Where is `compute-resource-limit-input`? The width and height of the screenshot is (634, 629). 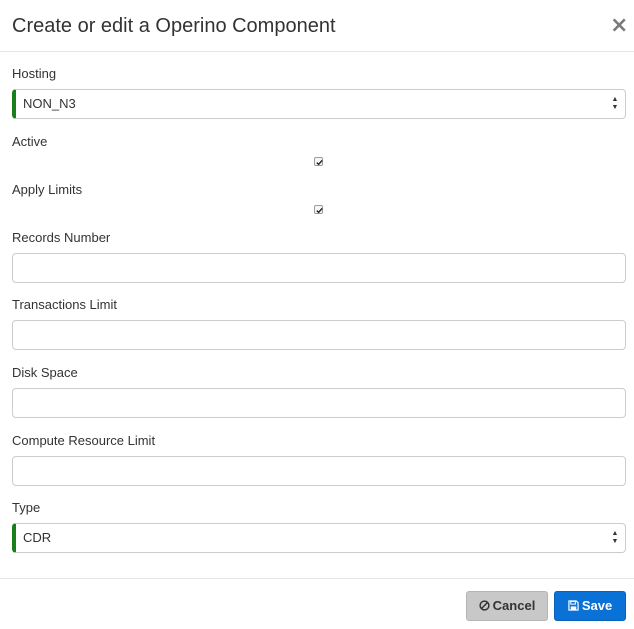 compute-resource-limit-input is located at coordinates (319, 471).